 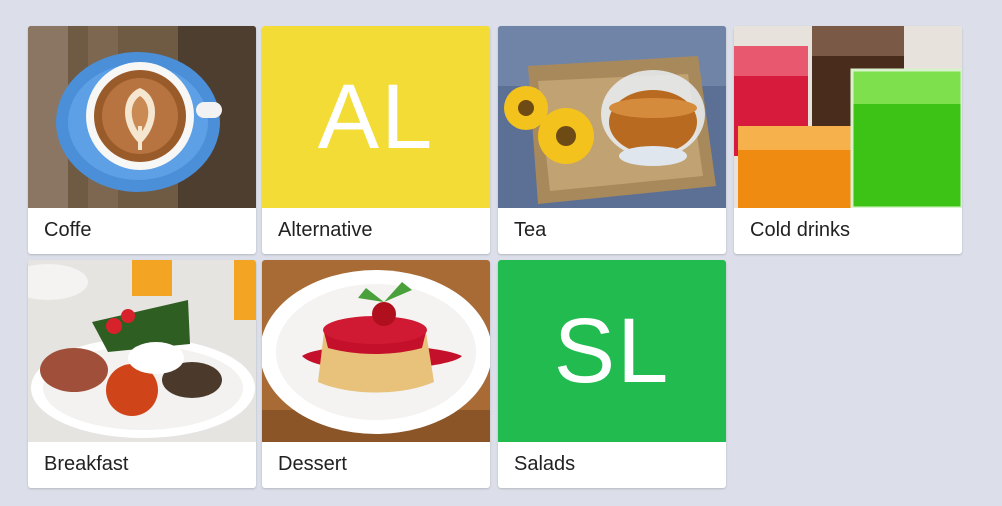 I want to click on category-label: Alternative, so click(x=325, y=230).